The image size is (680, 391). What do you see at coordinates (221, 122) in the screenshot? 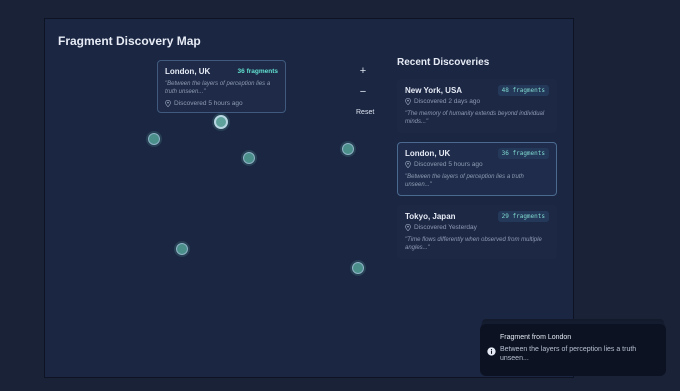
I see `map-marker-london` at bounding box center [221, 122].